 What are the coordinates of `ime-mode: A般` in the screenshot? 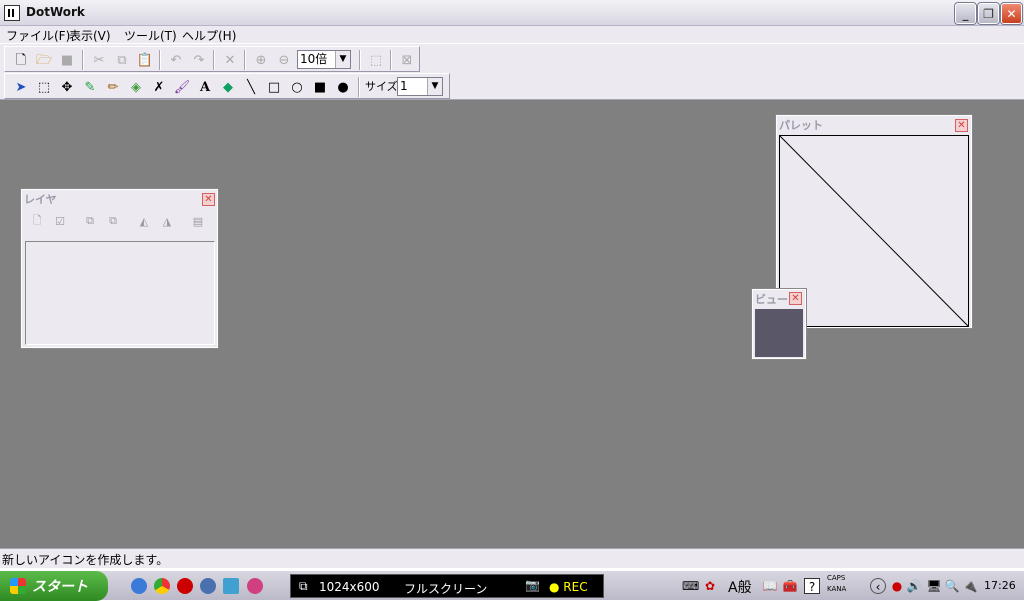 It's located at (740, 587).